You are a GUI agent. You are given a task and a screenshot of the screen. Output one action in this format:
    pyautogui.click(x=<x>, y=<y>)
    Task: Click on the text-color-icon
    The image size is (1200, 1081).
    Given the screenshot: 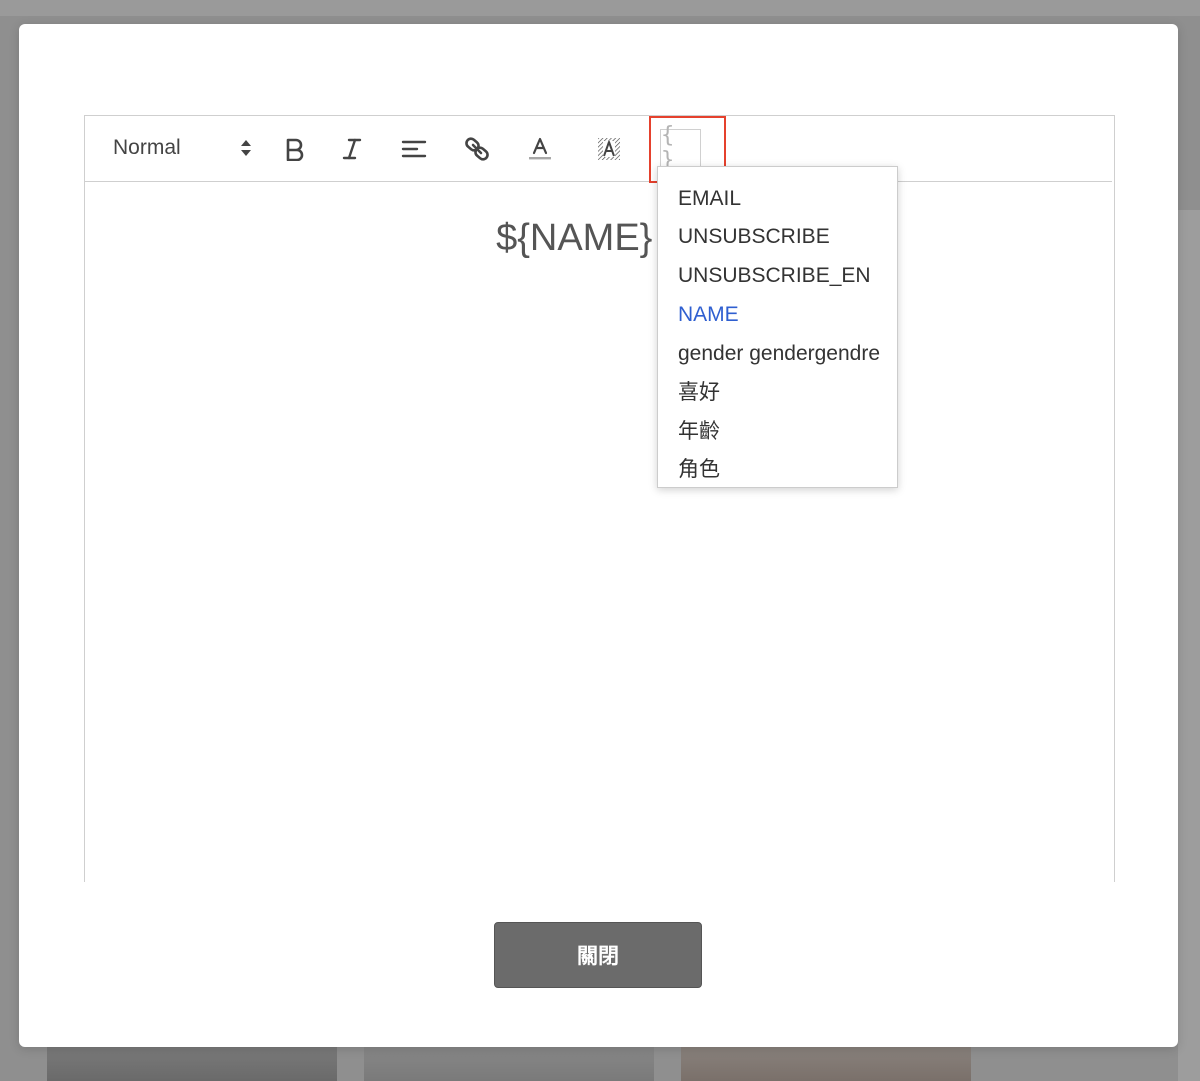 What is the action you would take?
    pyautogui.click(x=540, y=148)
    